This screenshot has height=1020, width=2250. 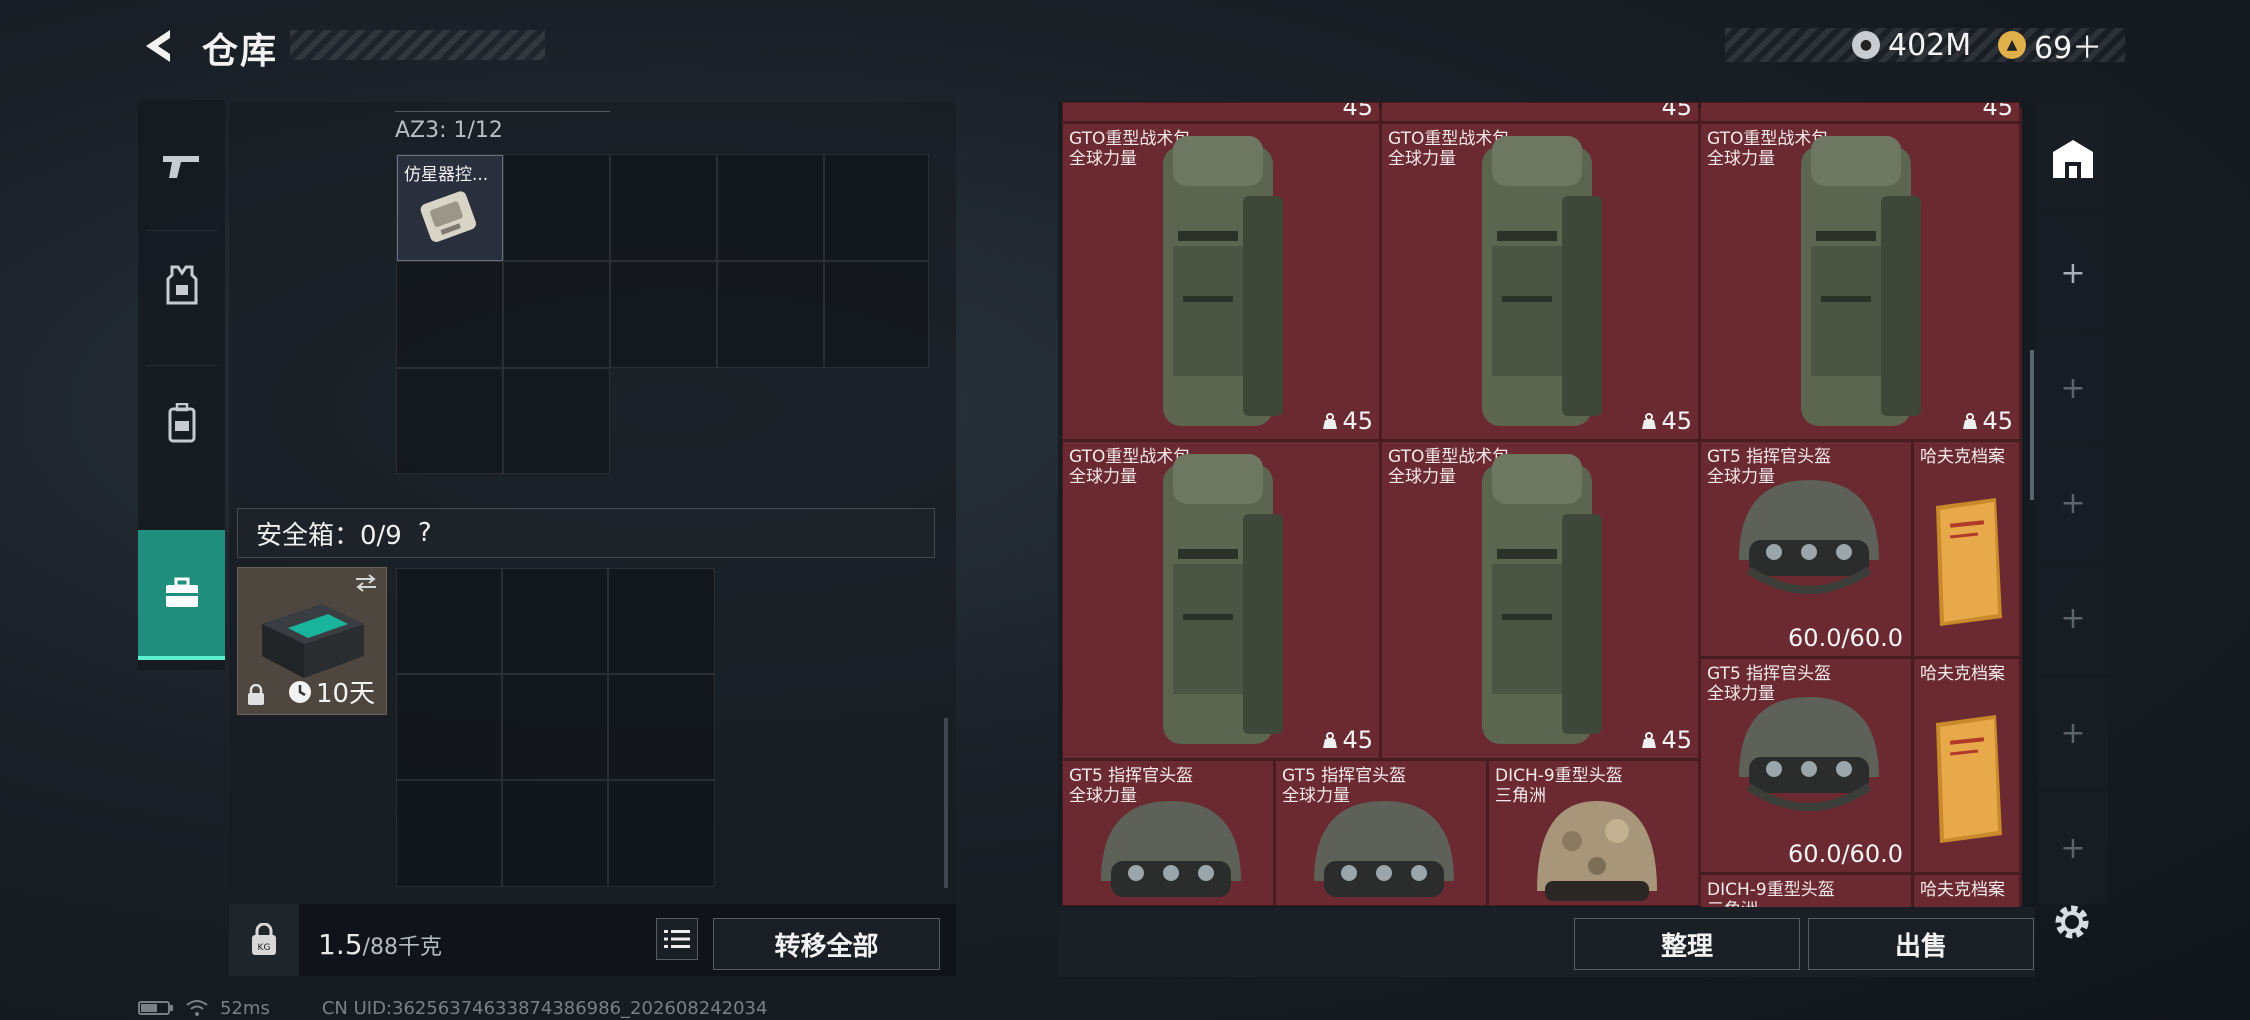 I want to click on safe-box-timer: 10天, so click(x=346, y=694).